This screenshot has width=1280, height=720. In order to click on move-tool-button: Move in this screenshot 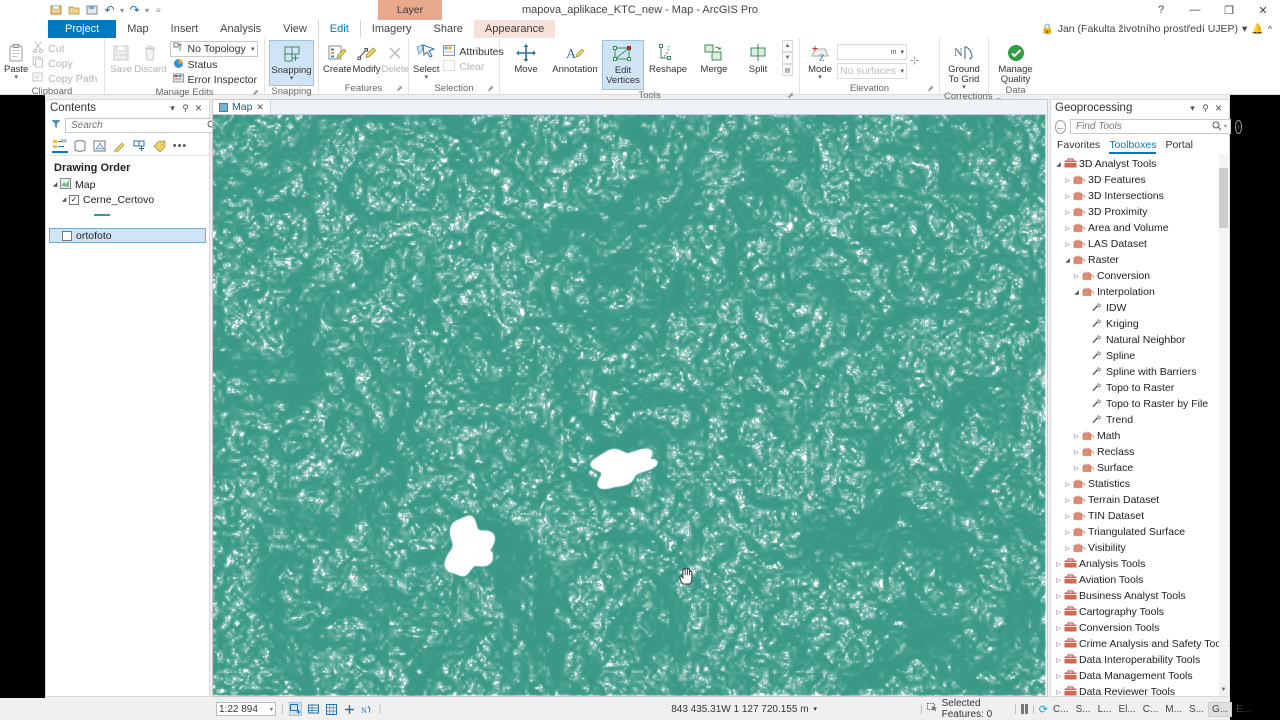, I will do `click(526, 57)`.